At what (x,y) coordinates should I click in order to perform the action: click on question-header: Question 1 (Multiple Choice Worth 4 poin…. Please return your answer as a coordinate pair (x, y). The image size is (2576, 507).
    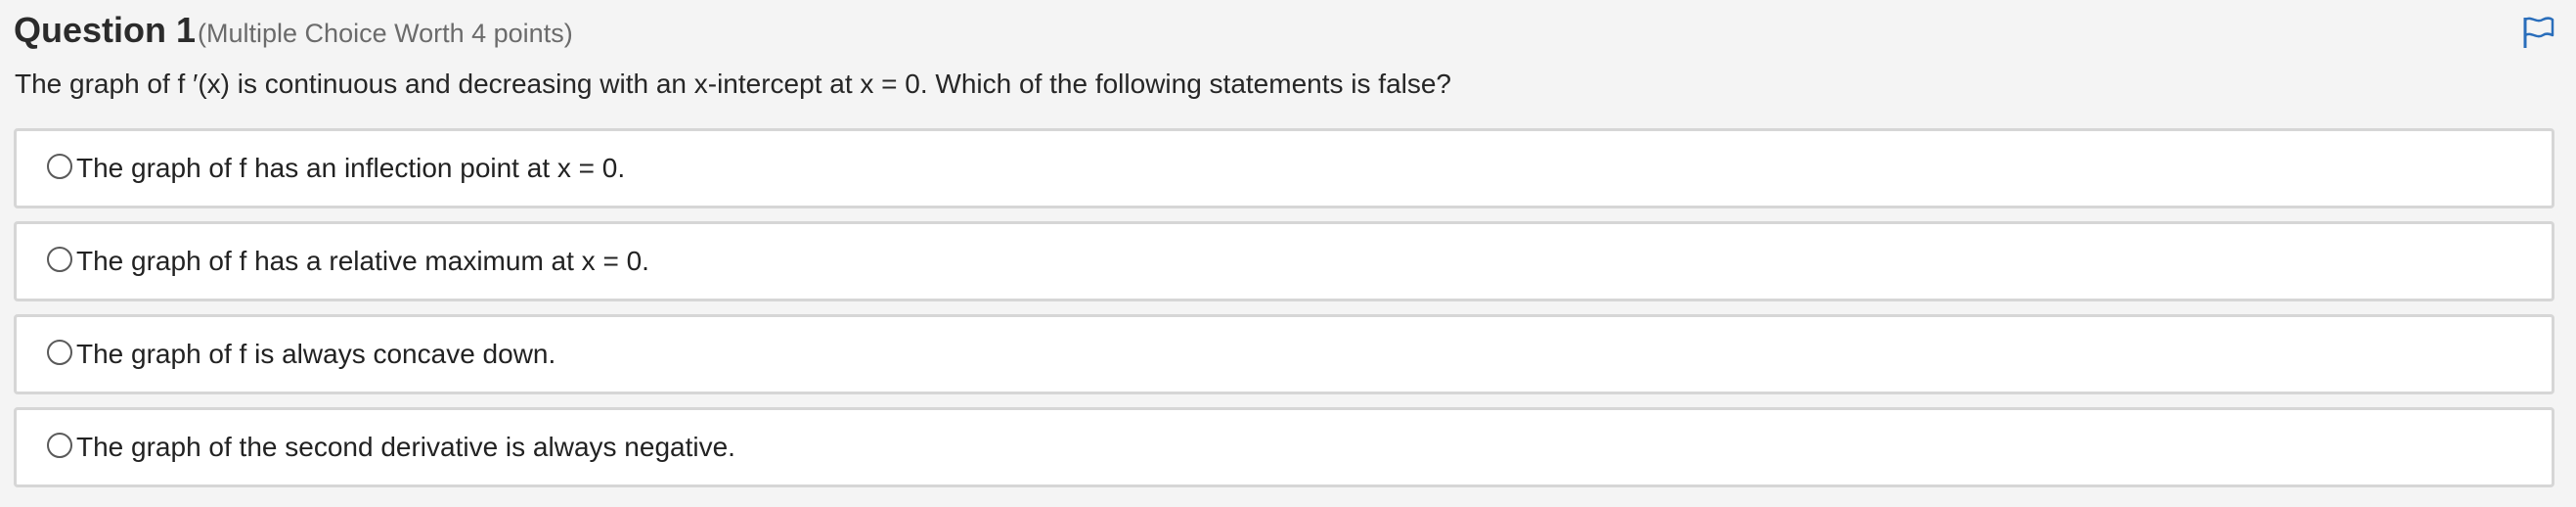
    Looking at the image, I should click on (293, 33).